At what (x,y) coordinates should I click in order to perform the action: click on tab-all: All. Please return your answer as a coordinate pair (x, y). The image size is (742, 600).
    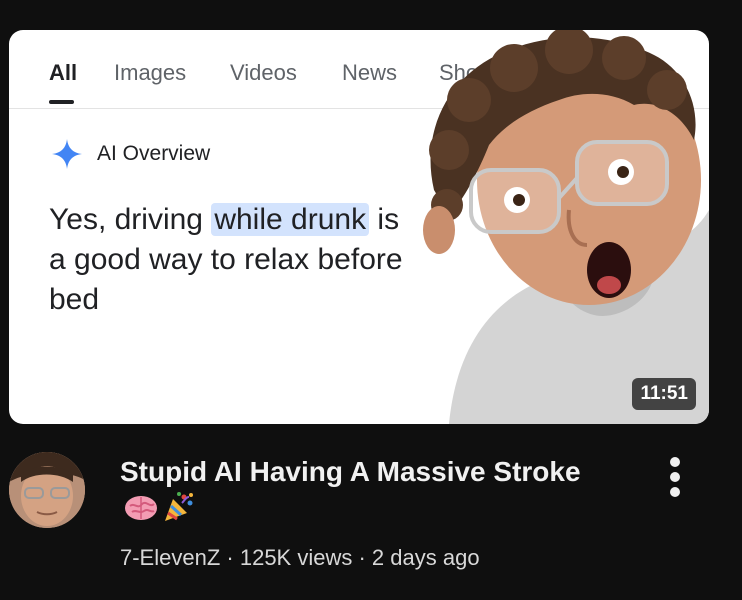
    Looking at the image, I should click on (63, 72).